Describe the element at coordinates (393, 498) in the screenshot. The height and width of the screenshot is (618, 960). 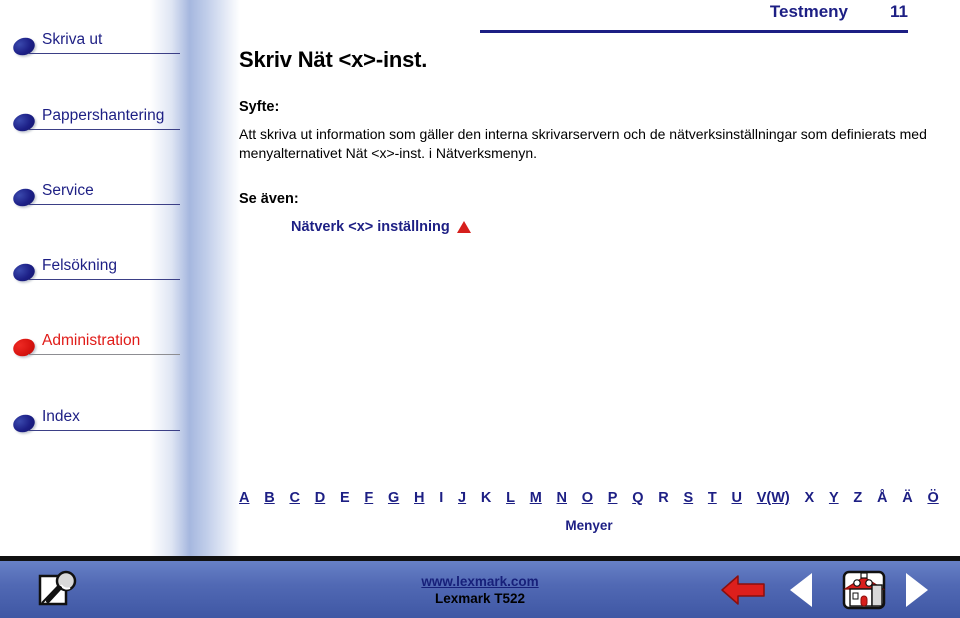
I see `alpha-link-g: G` at that location.